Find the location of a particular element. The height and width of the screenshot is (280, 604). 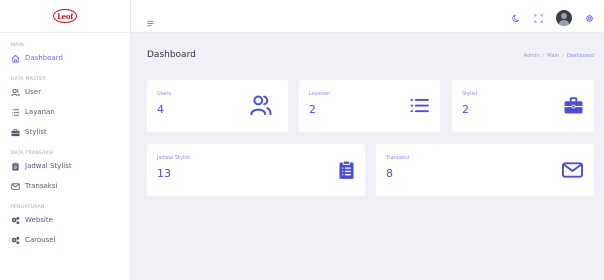

sidebar-item-stylist: Stylist is located at coordinates (65, 132).